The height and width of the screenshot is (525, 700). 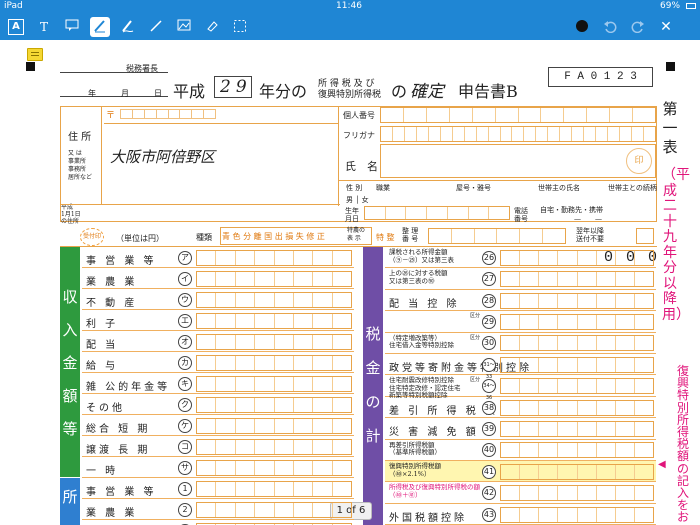 What do you see at coordinates (662, 464) in the screenshot?
I see `arrow-left-icon: ◀` at bounding box center [662, 464].